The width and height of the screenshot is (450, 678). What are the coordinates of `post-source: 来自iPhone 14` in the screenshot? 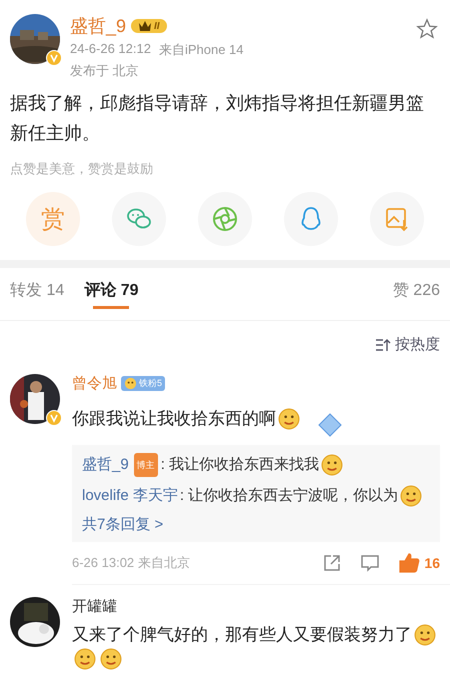 It's located at (201, 50).